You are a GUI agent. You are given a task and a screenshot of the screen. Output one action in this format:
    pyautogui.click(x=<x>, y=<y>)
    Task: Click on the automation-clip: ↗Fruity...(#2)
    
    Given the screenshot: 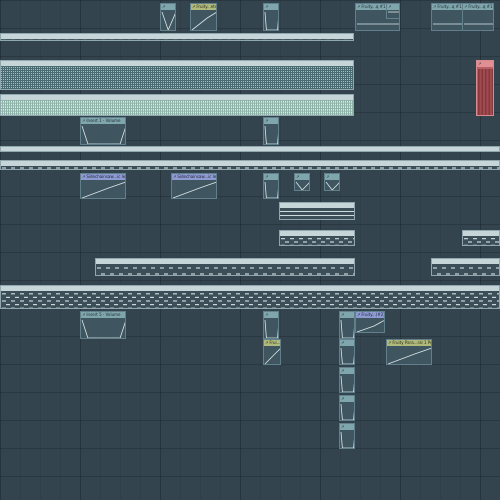 What is the action you would take?
    pyautogui.click(x=370, y=322)
    